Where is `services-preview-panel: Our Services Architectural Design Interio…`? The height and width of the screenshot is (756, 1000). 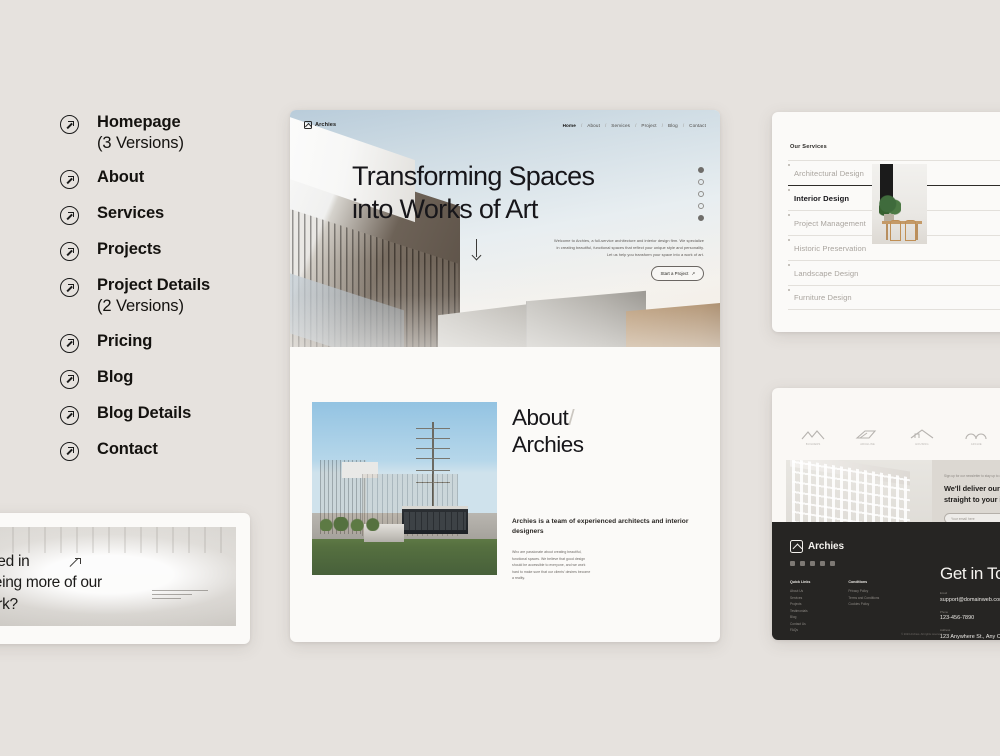
services-preview-panel: Our Services Architectural Design Interio… is located at coordinates (886, 222).